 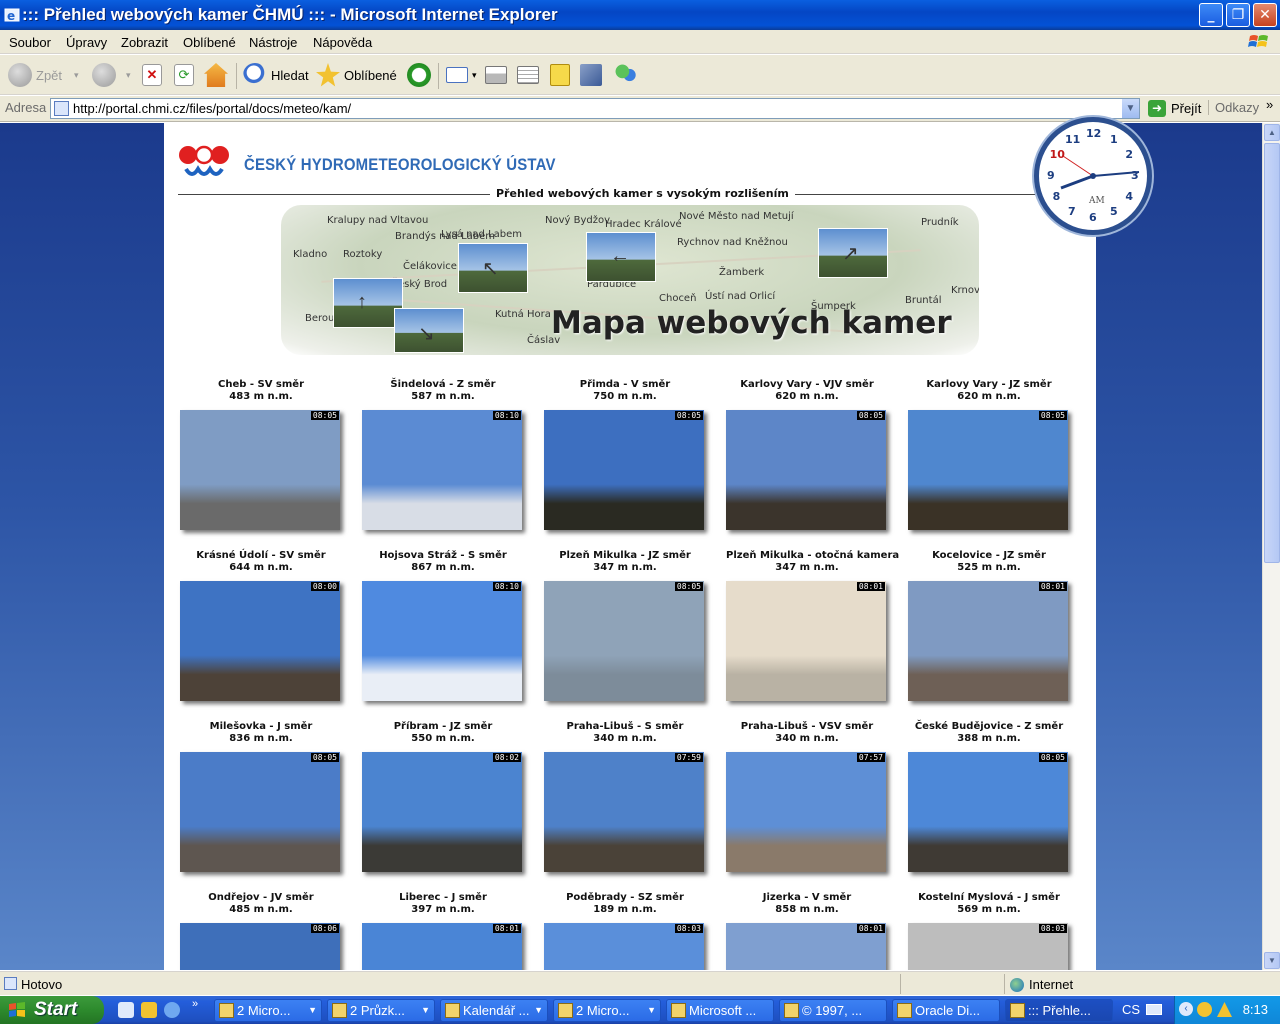 I want to click on menu-edit: Úpravy, so click(x=86, y=42).